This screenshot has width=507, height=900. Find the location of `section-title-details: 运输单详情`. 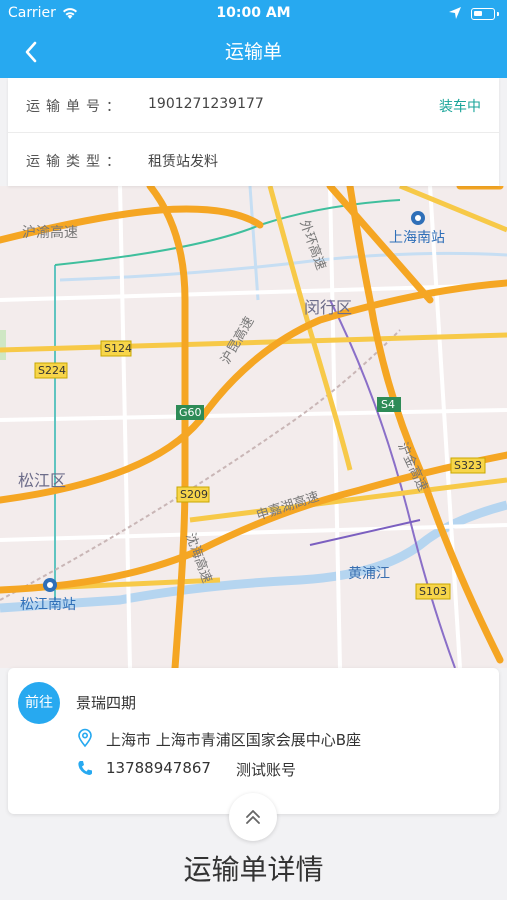

section-title-details: 运输单详情 is located at coordinates (253, 869).